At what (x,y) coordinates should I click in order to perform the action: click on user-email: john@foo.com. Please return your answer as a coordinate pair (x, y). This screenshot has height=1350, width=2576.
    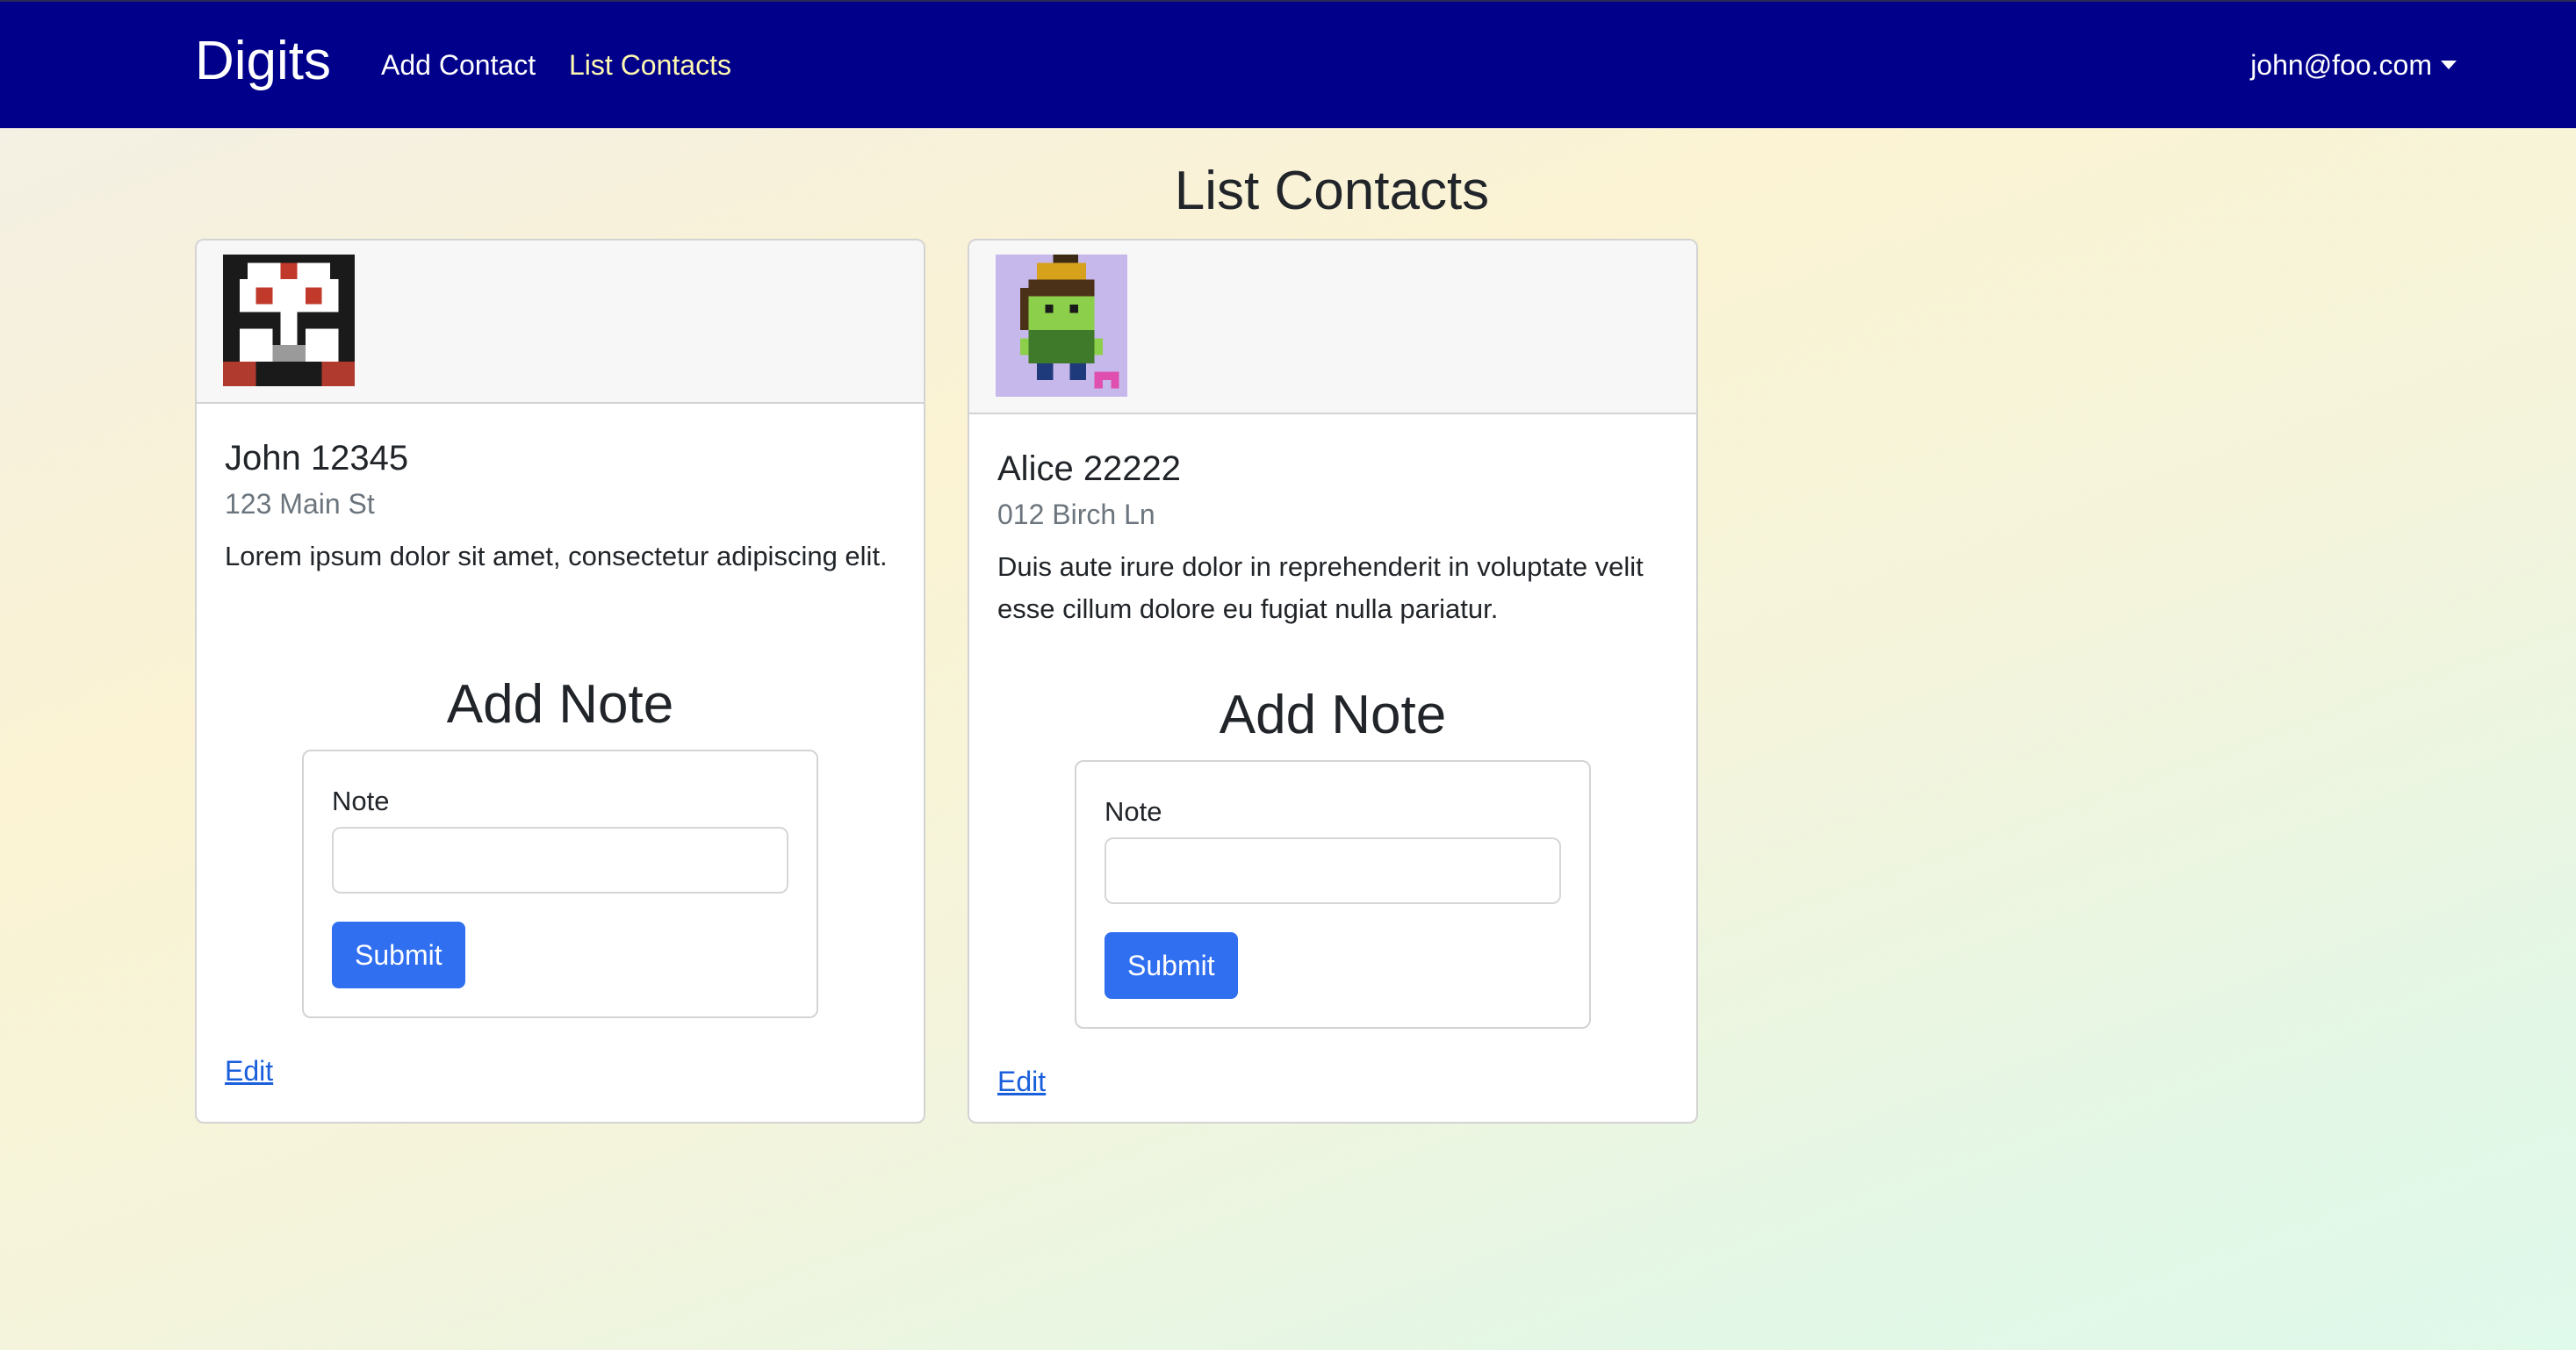
    Looking at the image, I should click on (2341, 65).